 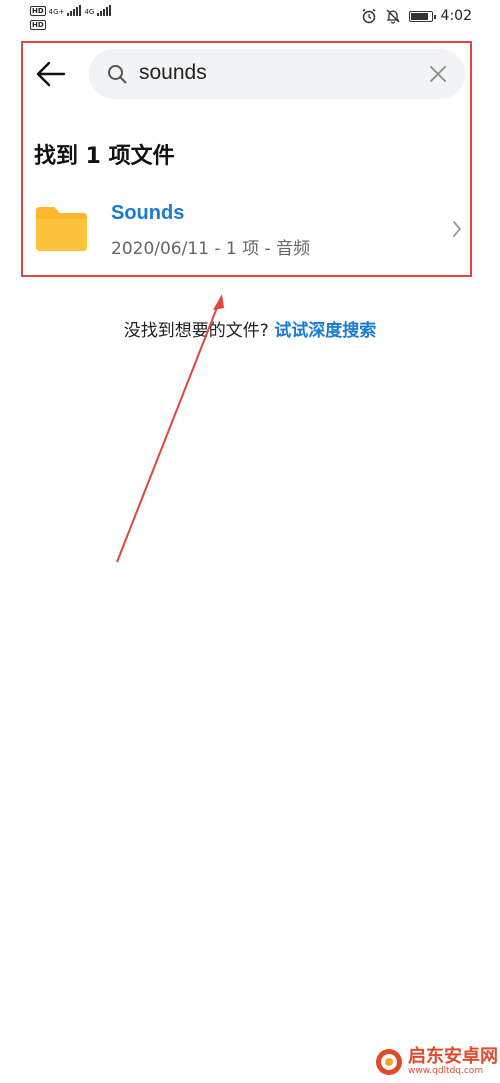 I want to click on annotation-arrow, so click(x=170, y=428).